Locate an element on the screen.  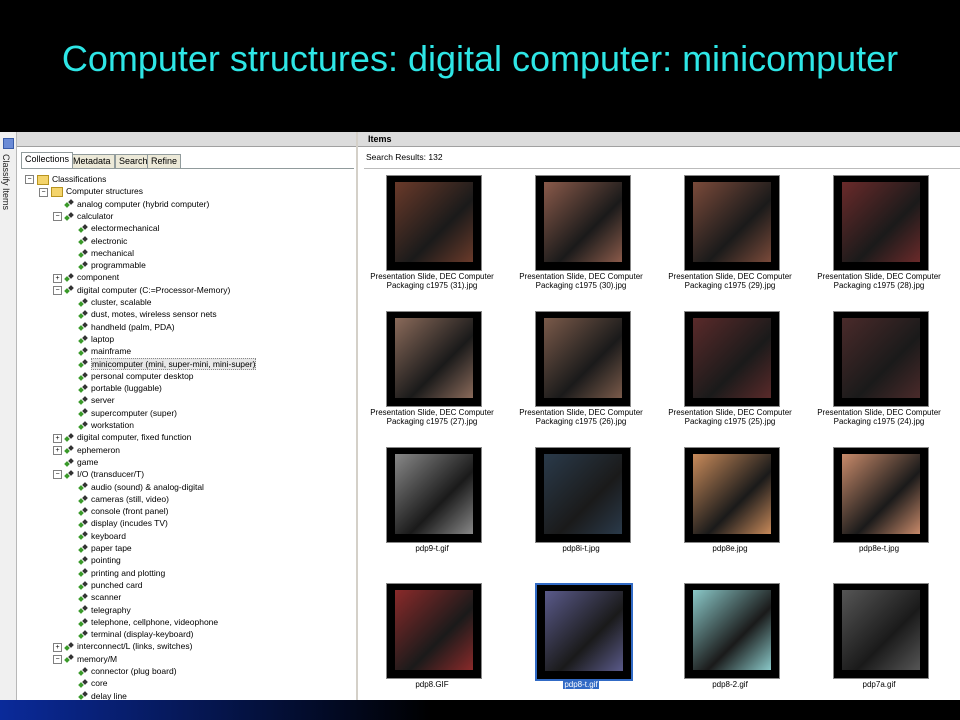
tree-item: − I/O (transducer/T) is located at coordinates (98, 474).